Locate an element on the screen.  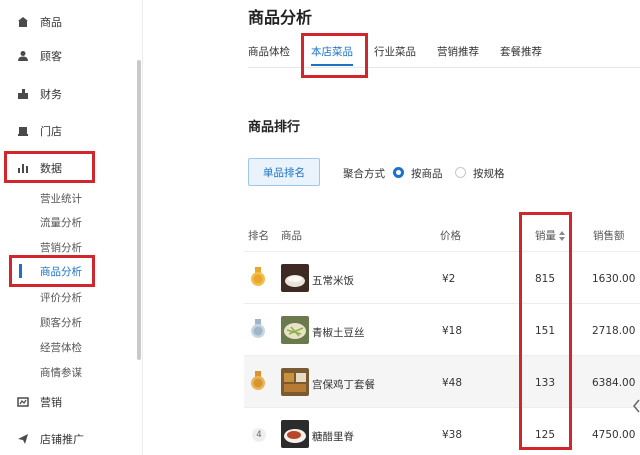
table-row: 青椒土豆丝 ¥18 151 2718.00 is located at coordinates (442, 329).